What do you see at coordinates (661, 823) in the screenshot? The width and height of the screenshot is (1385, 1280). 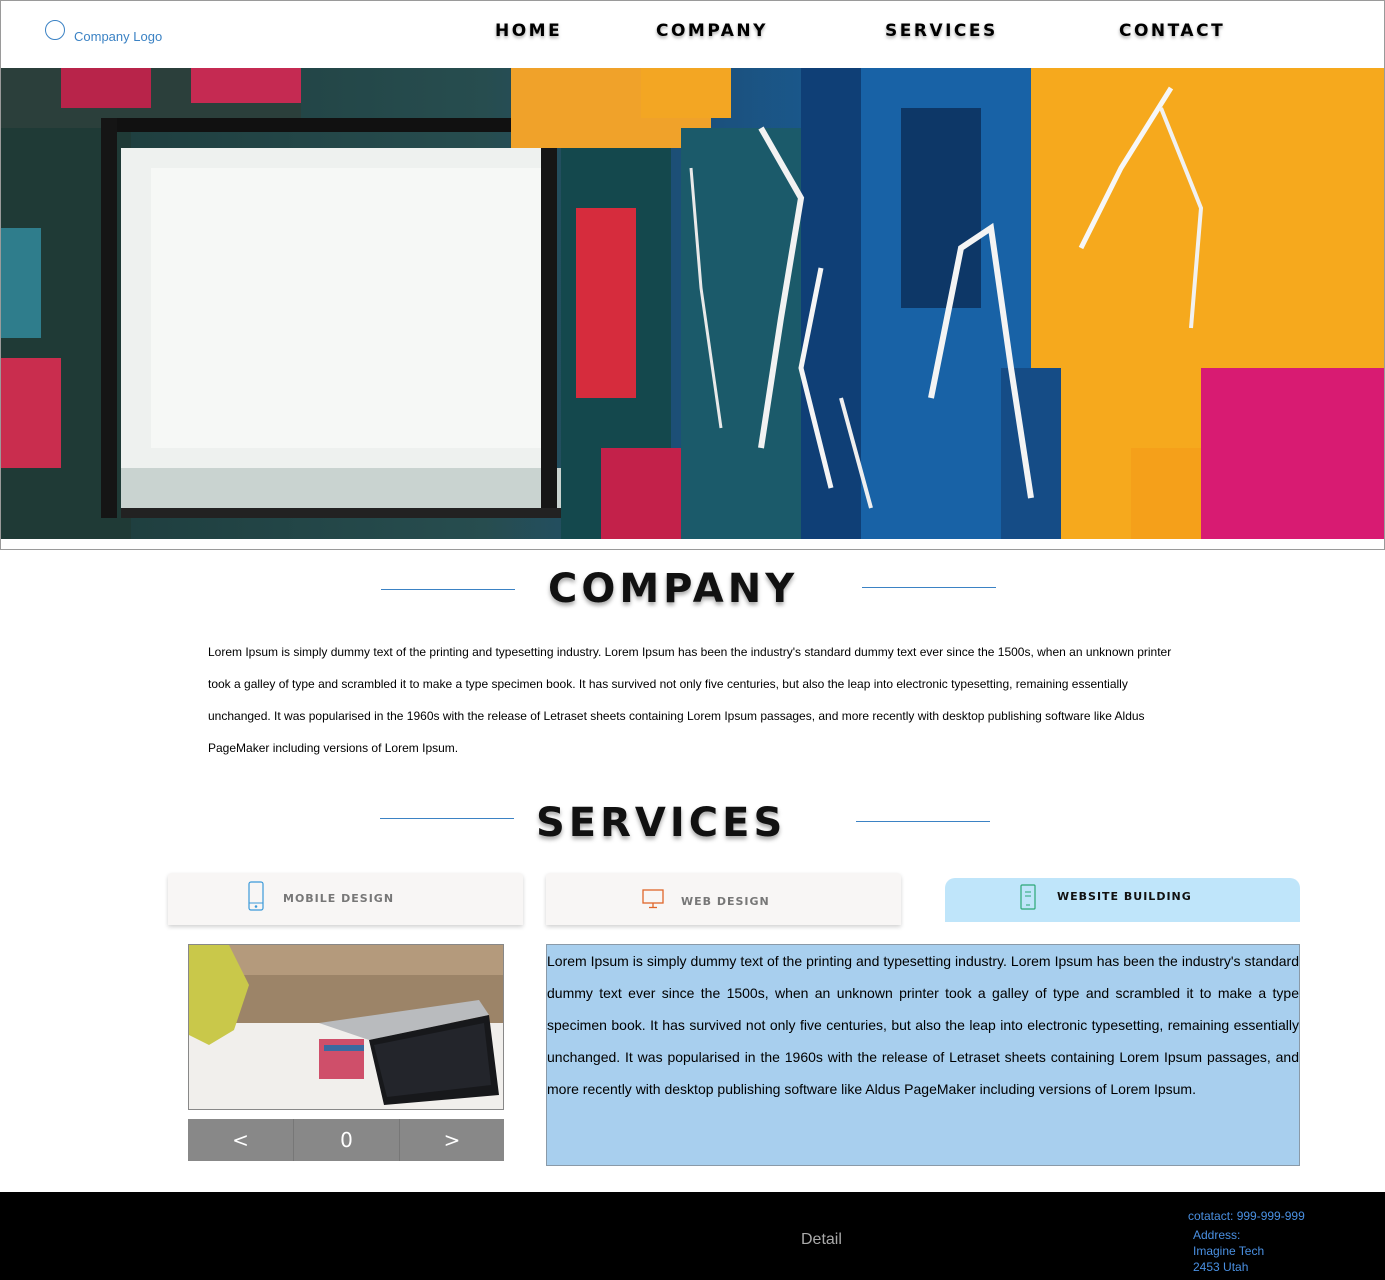 I see `services-heading: SERVICES` at bounding box center [661, 823].